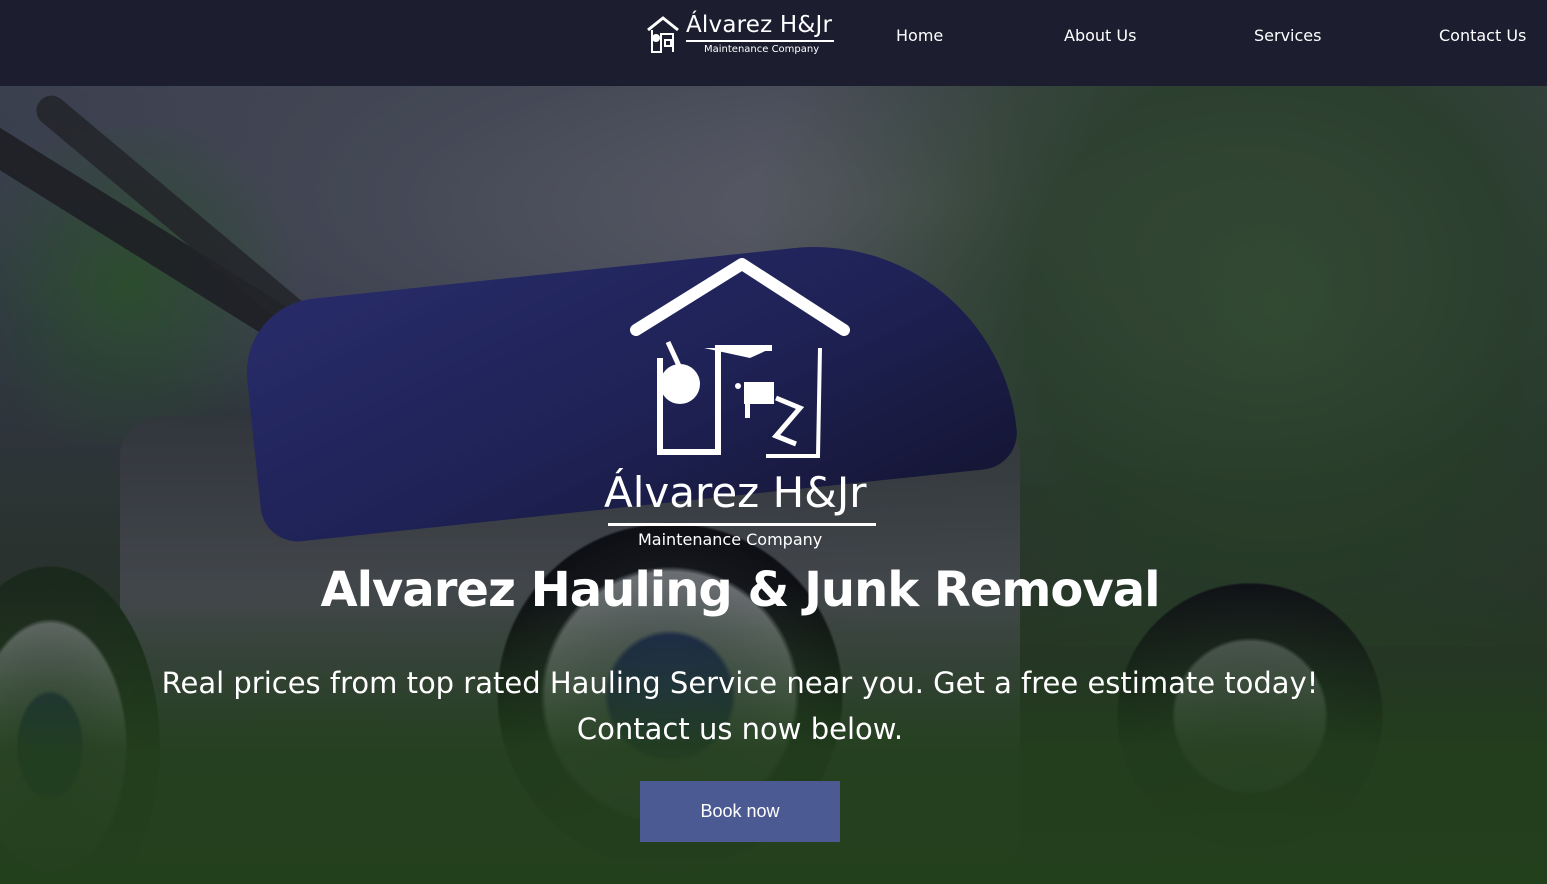 Image resolution: width=1547 pixels, height=884 pixels. Describe the element at coordinates (1482, 35) in the screenshot. I see `nav-item-contact-us: Contact Us` at that location.